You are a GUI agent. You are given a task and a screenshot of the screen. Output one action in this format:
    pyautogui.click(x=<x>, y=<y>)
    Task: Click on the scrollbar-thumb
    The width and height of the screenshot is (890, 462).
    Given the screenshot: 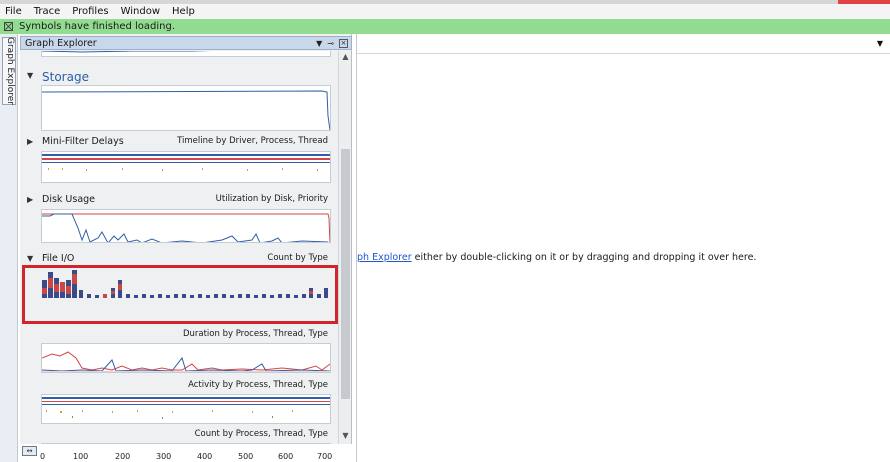 What is the action you would take?
    pyautogui.click(x=345, y=274)
    